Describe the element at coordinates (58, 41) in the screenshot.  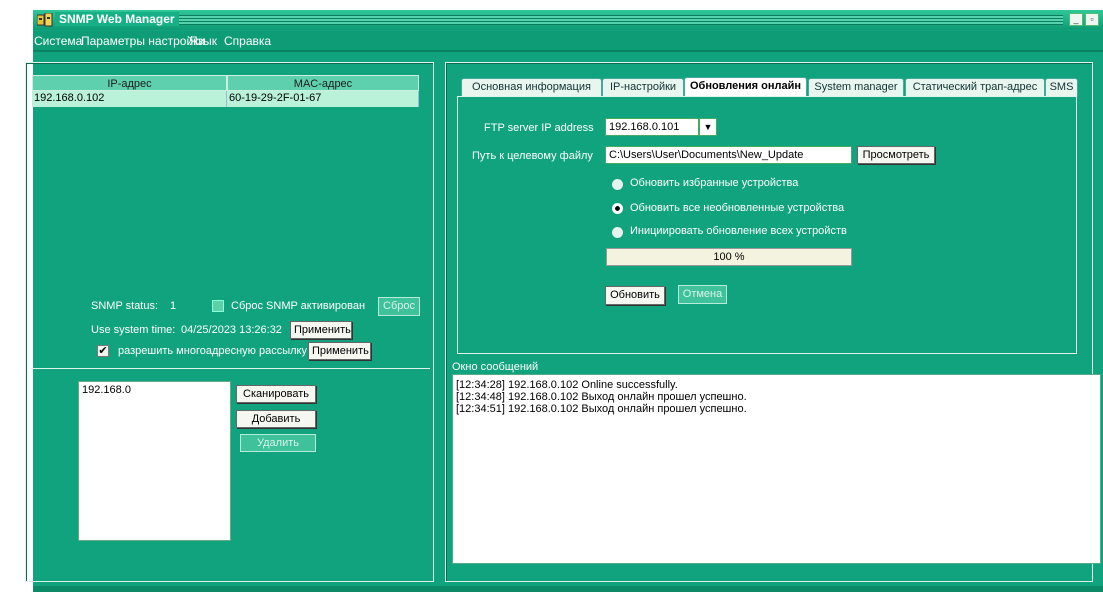
I see `menu-system: Система` at that location.